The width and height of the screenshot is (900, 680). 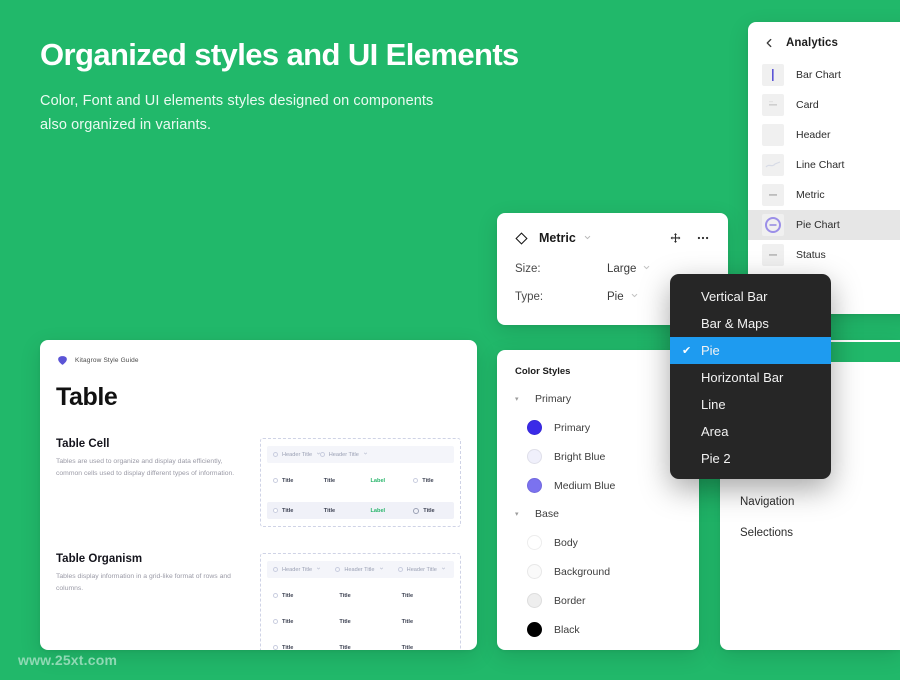 I want to click on header-thumb, so click(x=773, y=135).